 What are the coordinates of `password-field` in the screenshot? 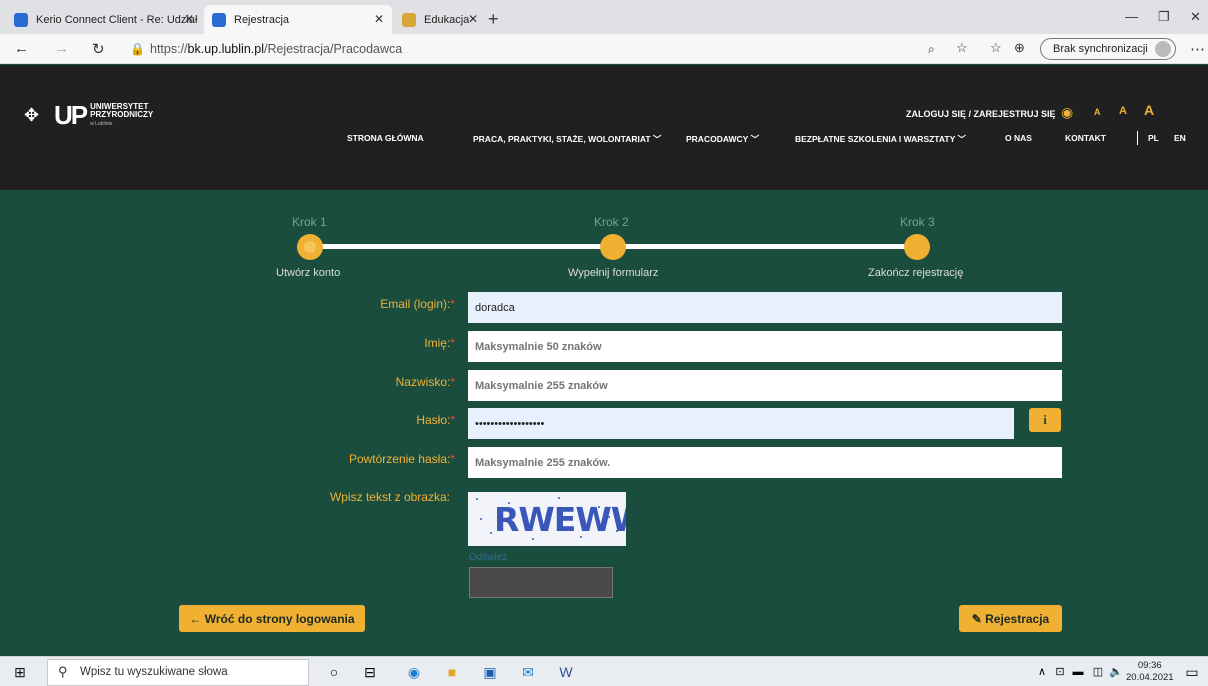 It's located at (741, 423).